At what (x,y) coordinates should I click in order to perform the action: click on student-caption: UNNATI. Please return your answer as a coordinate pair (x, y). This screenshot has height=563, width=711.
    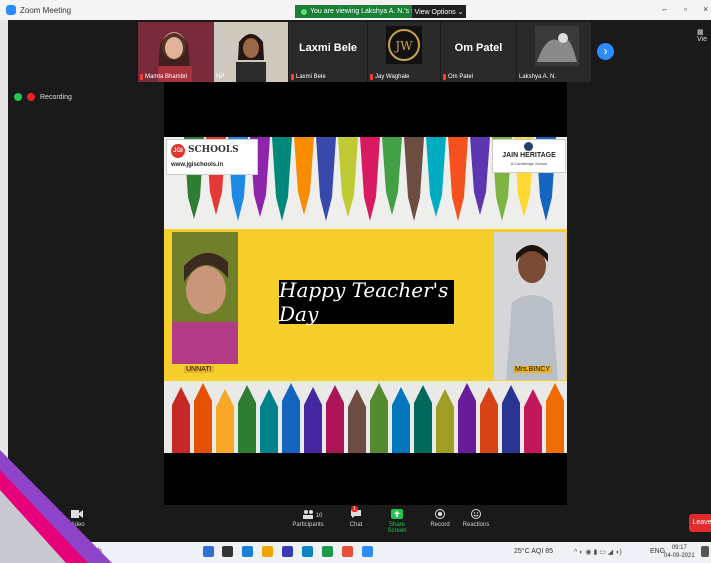
    Looking at the image, I should click on (199, 369).